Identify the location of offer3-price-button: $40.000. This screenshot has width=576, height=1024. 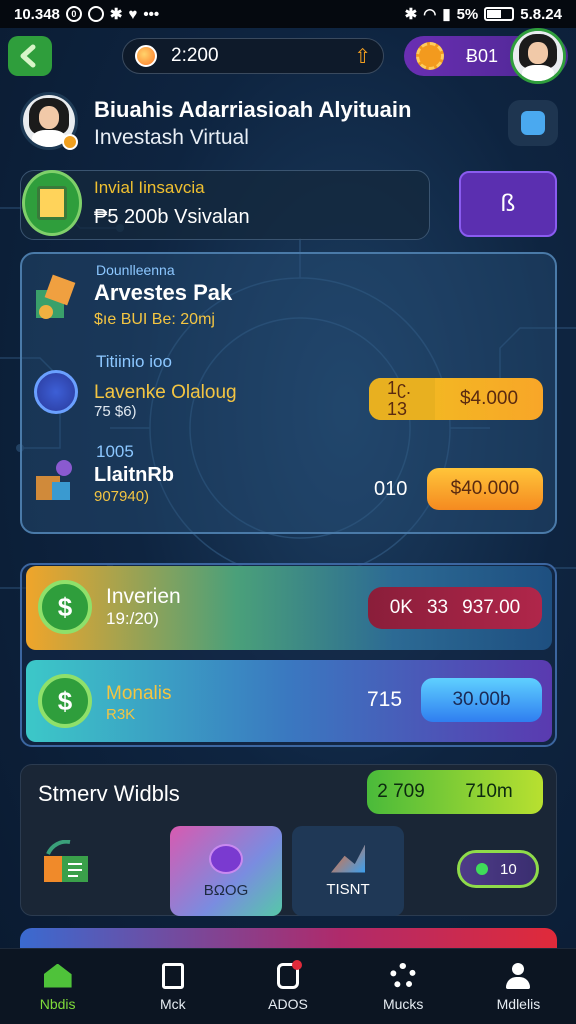
(485, 489).